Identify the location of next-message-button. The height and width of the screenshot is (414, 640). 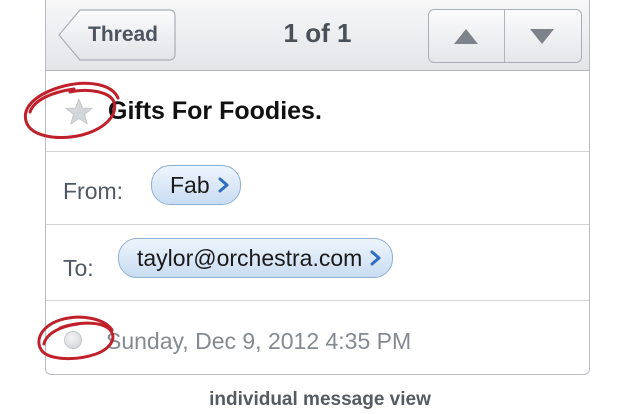
(542, 36).